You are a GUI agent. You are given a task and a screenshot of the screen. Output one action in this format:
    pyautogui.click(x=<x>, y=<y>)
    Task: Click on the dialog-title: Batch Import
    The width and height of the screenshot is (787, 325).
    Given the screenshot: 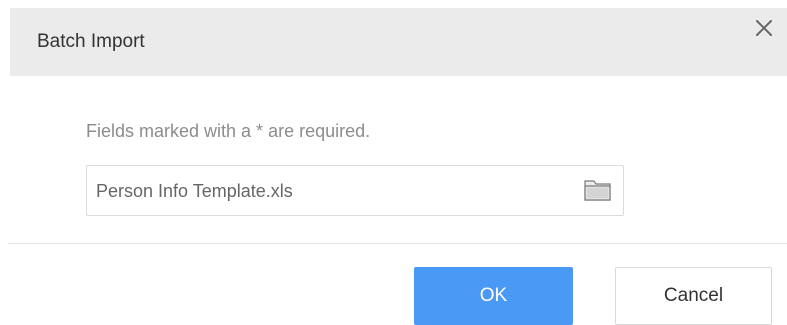 What is the action you would take?
    pyautogui.click(x=91, y=41)
    